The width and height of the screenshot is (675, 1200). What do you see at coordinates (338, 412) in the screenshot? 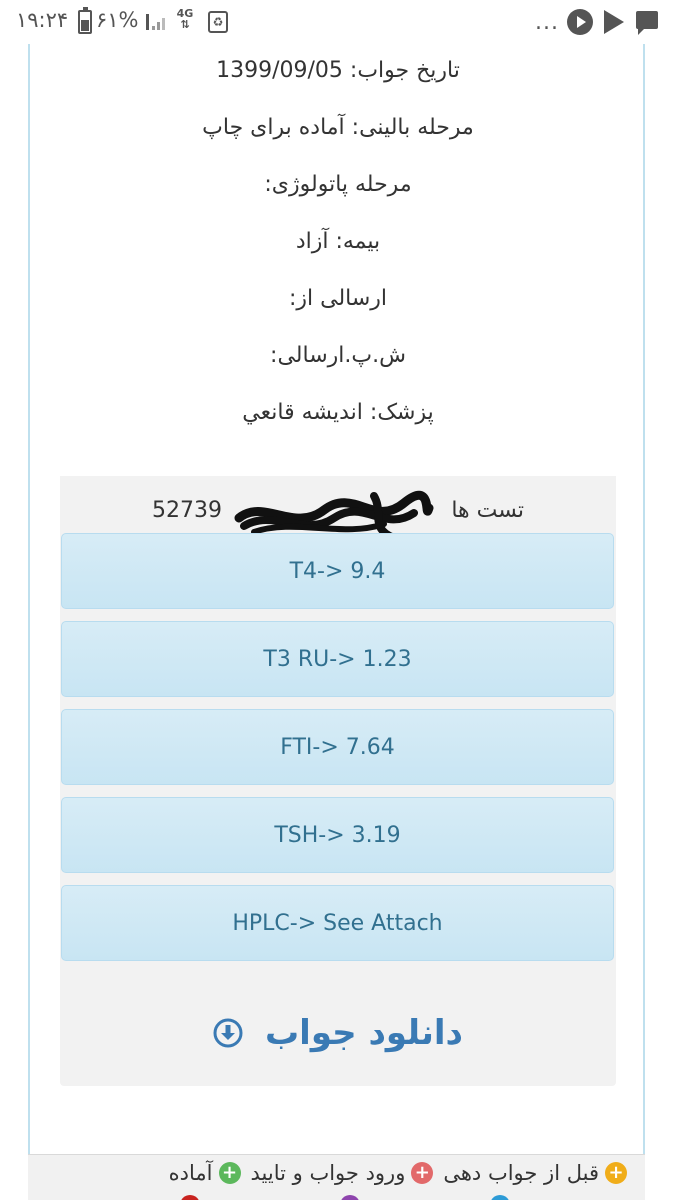
I see `doctor: پزشک: اندیشه قانعي` at bounding box center [338, 412].